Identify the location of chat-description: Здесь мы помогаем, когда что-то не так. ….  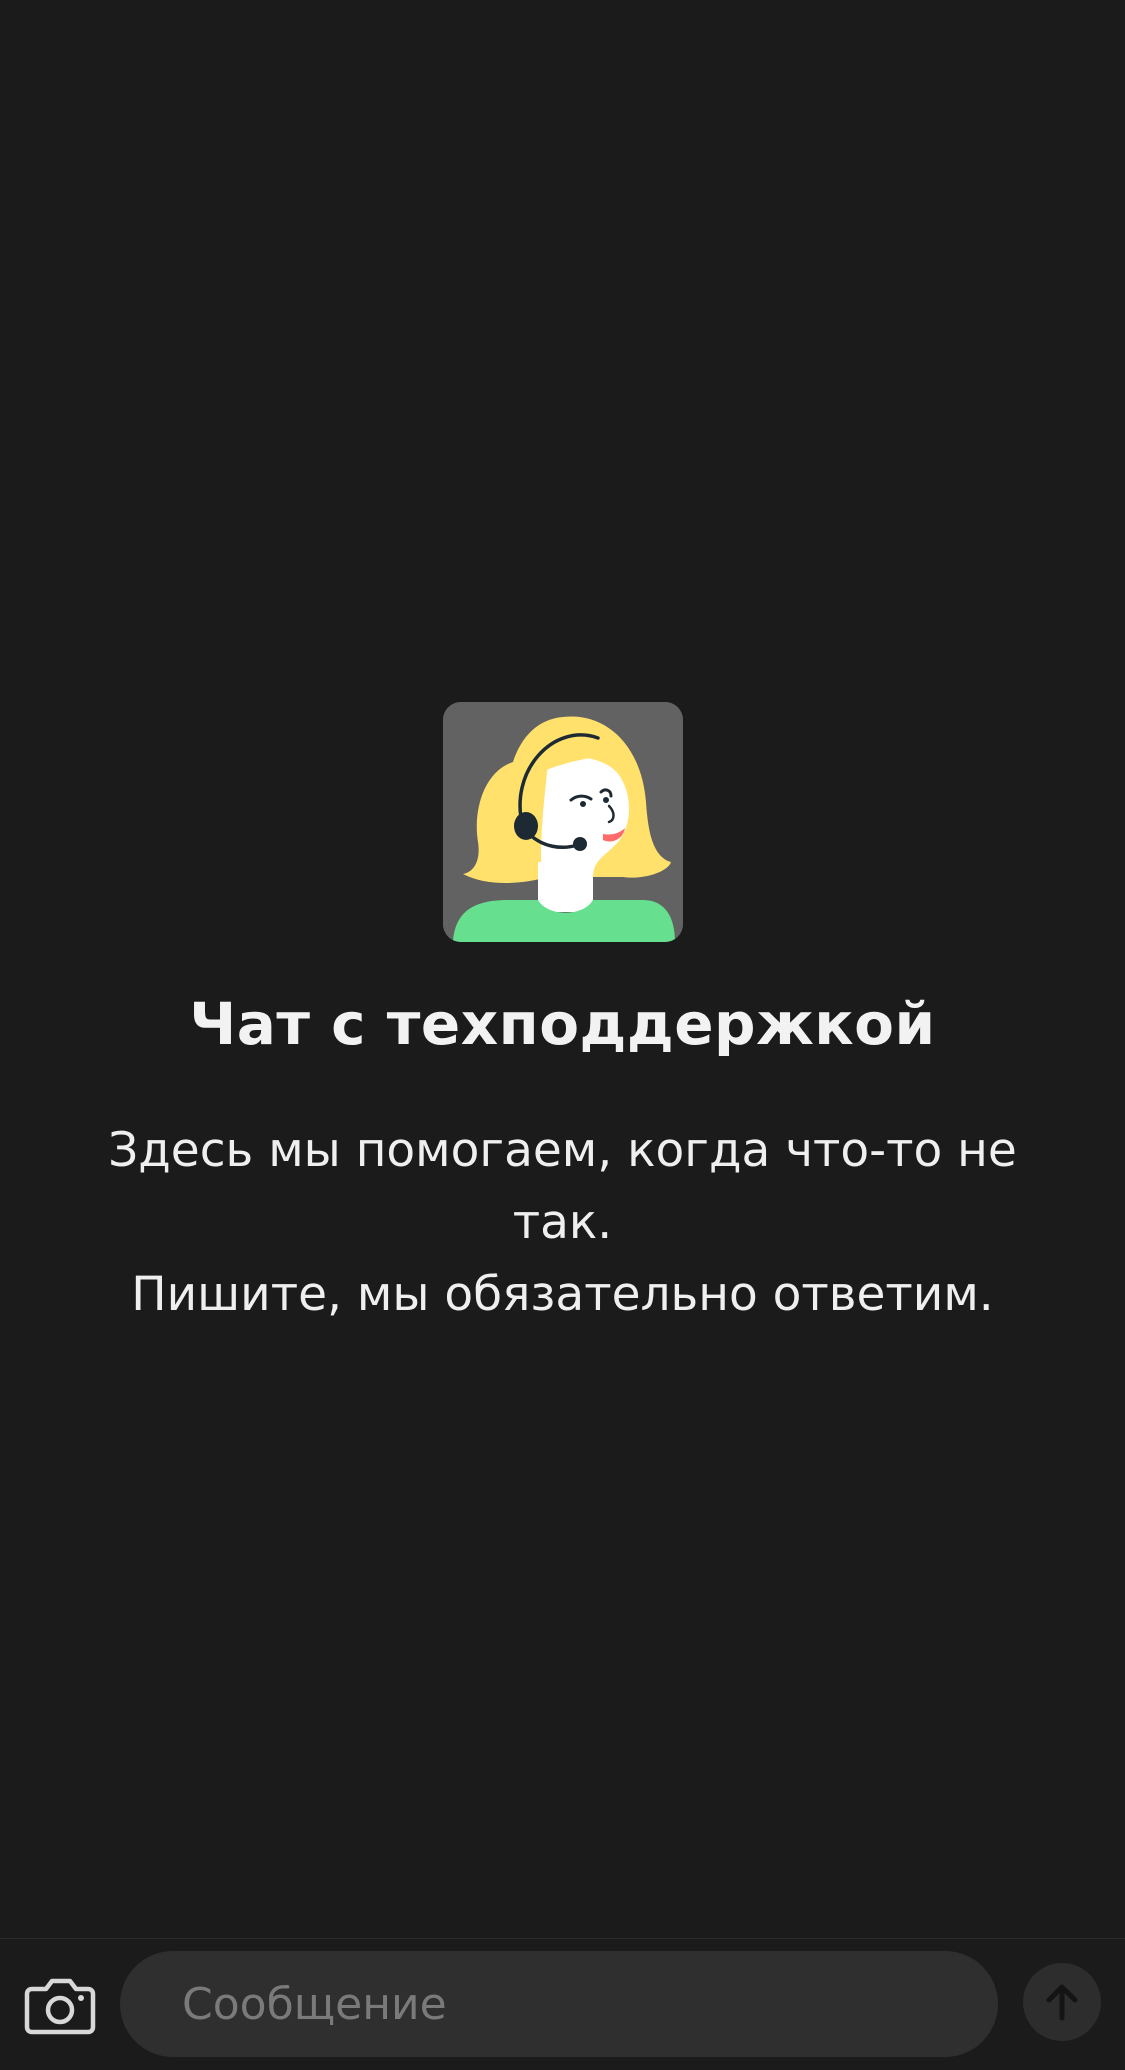
(562, 1223).